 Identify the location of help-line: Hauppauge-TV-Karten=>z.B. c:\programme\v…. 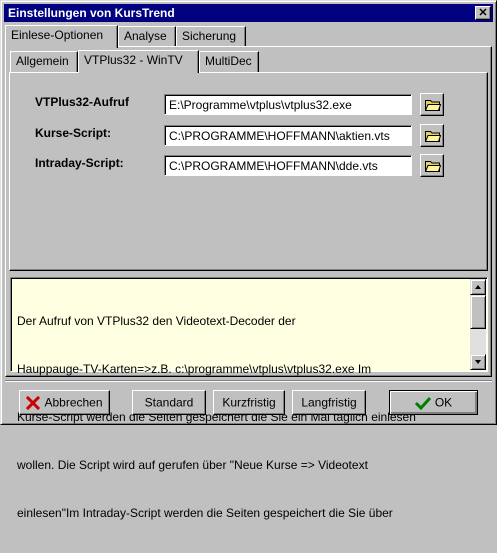
(194, 369).